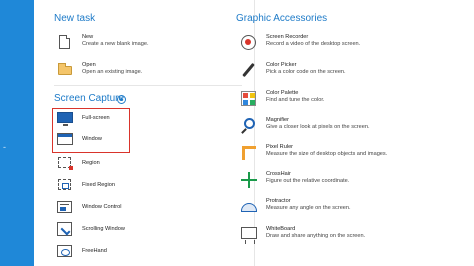  Describe the element at coordinates (78, 165) in the screenshot. I see `region-item: Region` at that location.